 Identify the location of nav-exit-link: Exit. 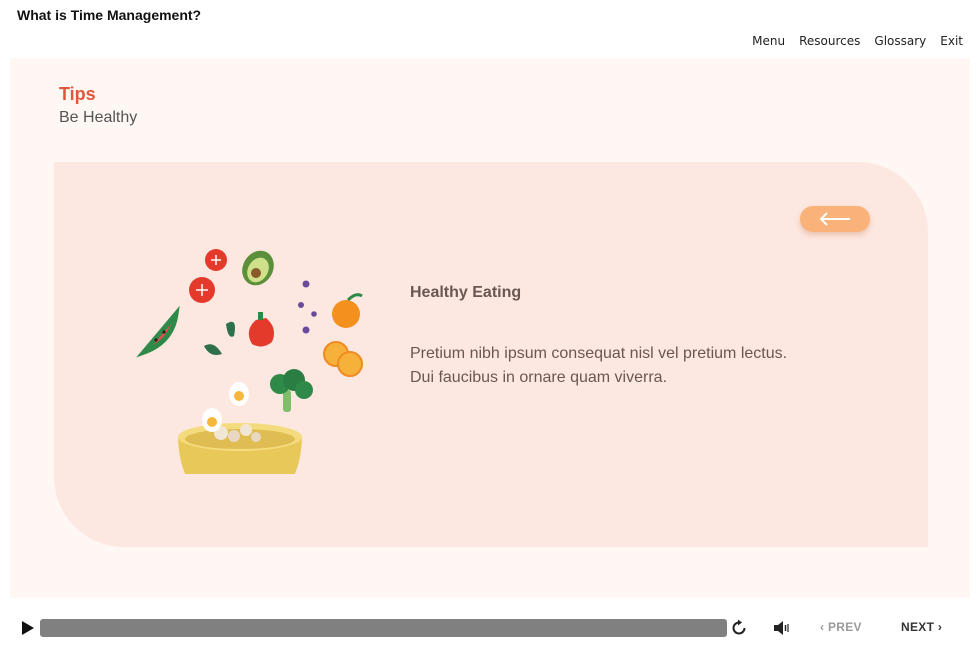
(951, 41).